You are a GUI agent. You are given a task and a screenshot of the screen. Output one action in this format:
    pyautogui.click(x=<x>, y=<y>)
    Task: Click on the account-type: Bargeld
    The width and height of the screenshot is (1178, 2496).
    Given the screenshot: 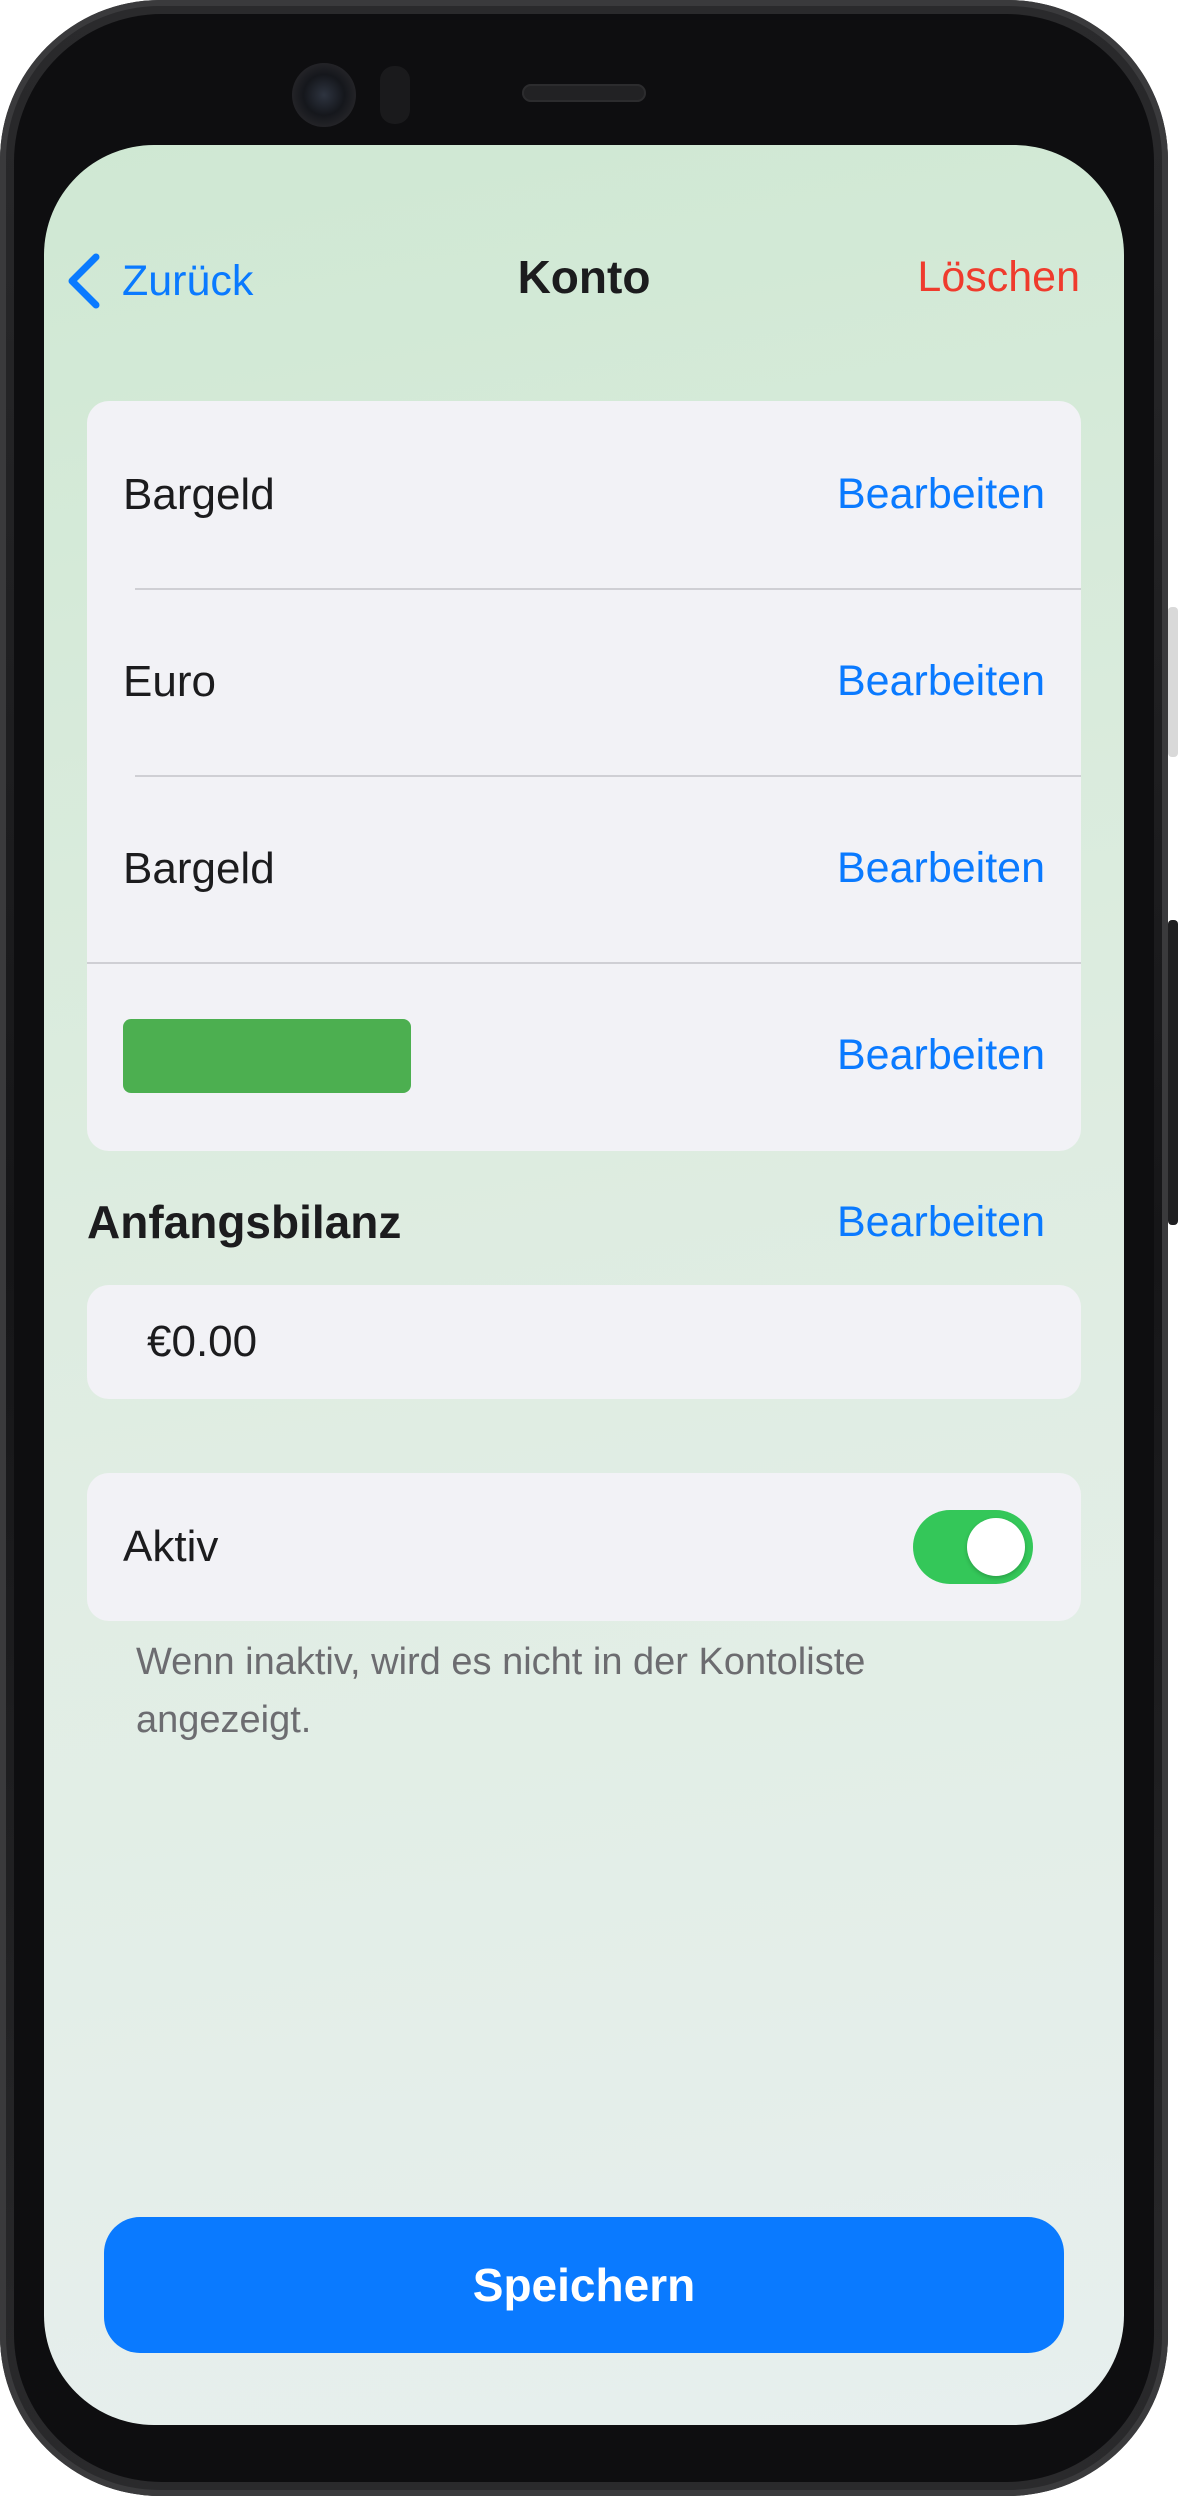 What is the action you would take?
    pyautogui.click(x=199, y=868)
    